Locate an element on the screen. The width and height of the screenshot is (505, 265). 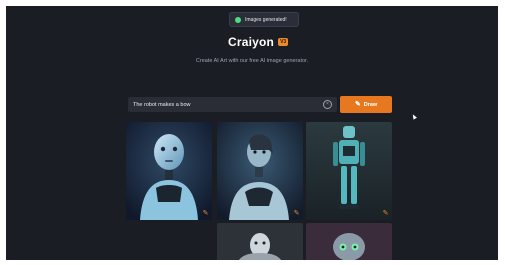
notification-toast: Images generated! is located at coordinates (264, 19).